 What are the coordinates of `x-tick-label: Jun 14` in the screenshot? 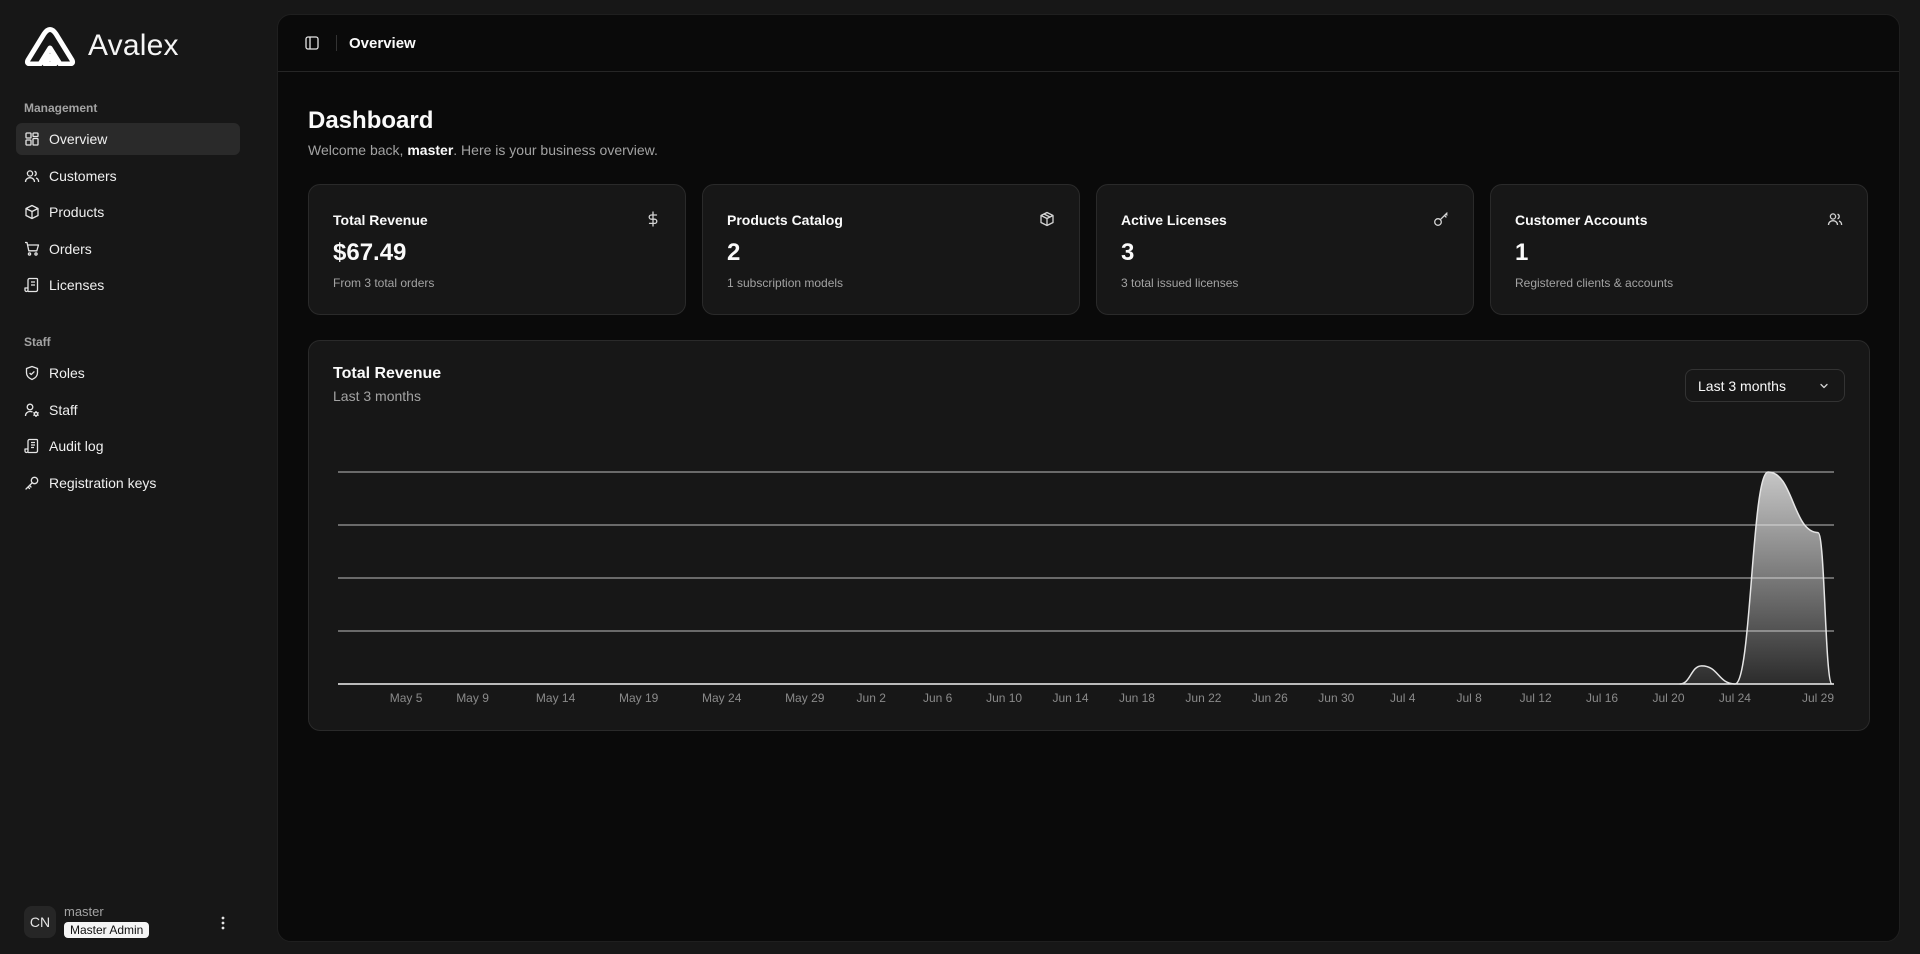 It's located at (1071, 698).